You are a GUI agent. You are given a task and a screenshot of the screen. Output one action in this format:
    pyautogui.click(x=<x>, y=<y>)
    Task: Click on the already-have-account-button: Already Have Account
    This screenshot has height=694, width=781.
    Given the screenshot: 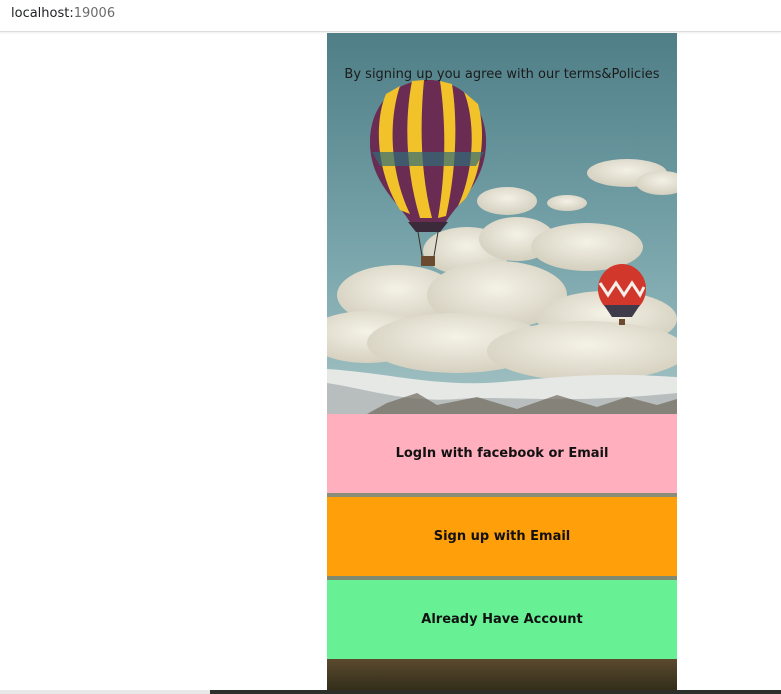 What is the action you would take?
    pyautogui.click(x=502, y=619)
    